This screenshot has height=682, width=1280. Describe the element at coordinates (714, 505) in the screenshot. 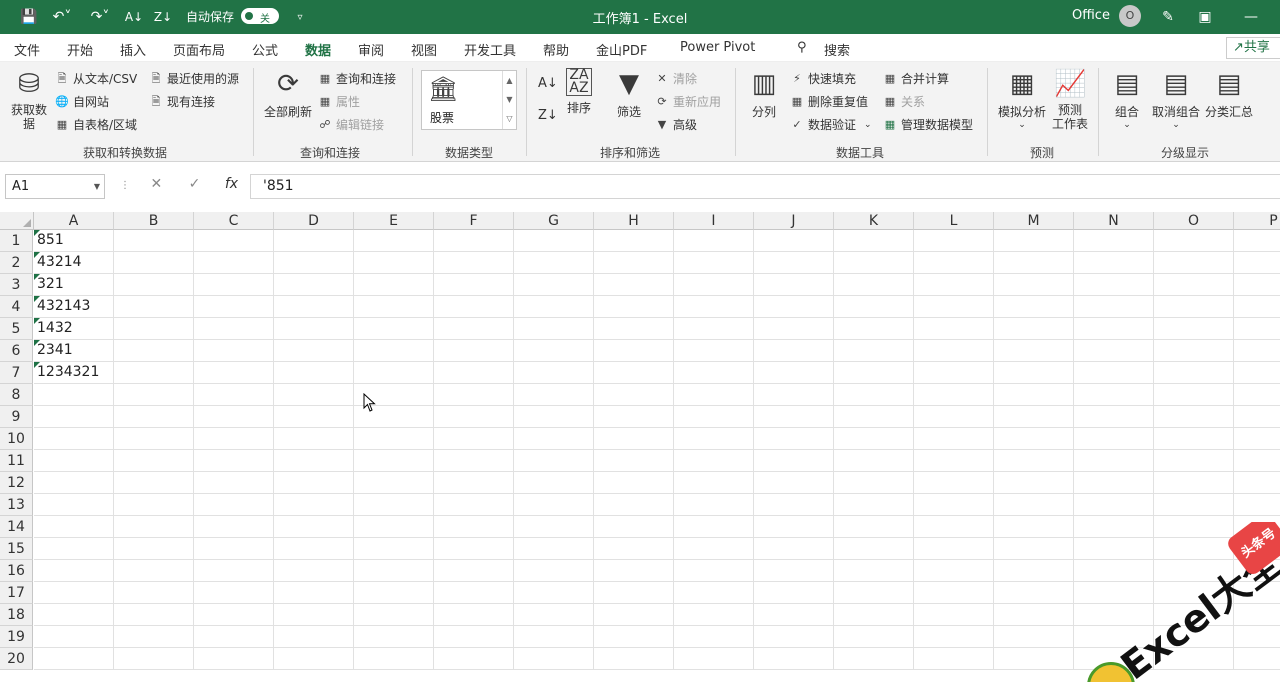

I see `cell-i13` at that location.